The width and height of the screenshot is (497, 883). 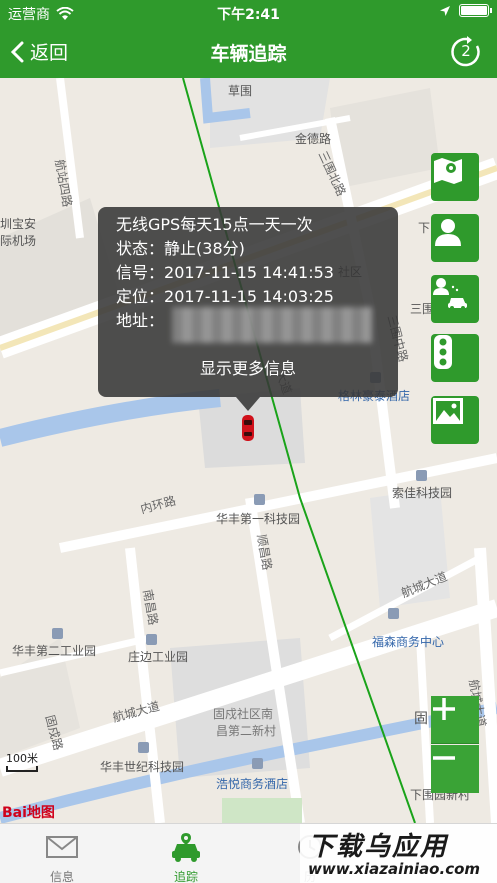 I want to click on mail-icon, so click(x=62, y=847).